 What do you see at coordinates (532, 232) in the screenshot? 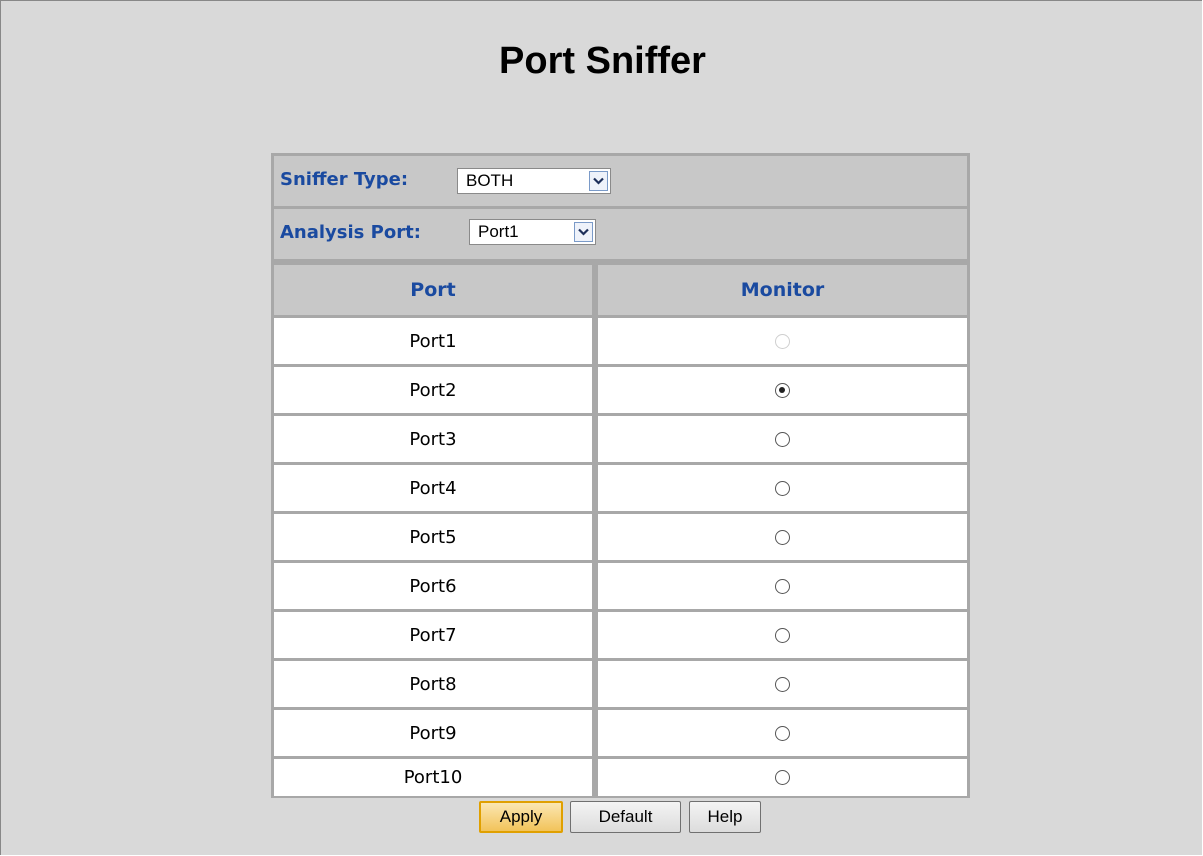
I see `analysis-port-select: Port1` at bounding box center [532, 232].